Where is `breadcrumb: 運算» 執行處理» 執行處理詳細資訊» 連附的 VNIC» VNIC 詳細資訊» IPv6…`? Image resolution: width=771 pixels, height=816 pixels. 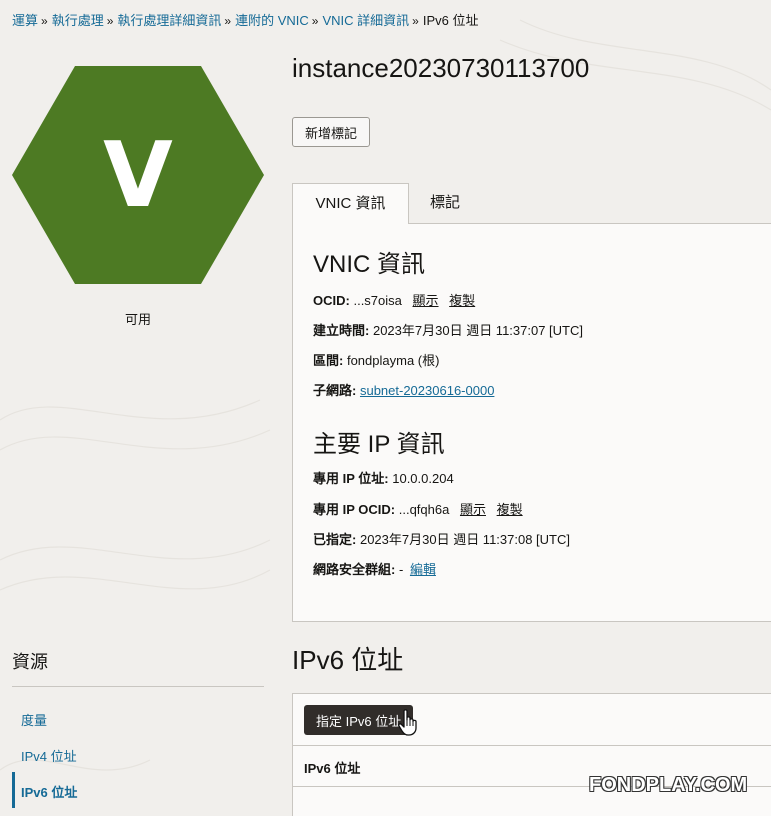 breadcrumb: 運算» 執行處理» 執行處理詳細資訊» 連附的 VNIC» VNIC 詳細資訊» IPv6… is located at coordinates (245, 19).